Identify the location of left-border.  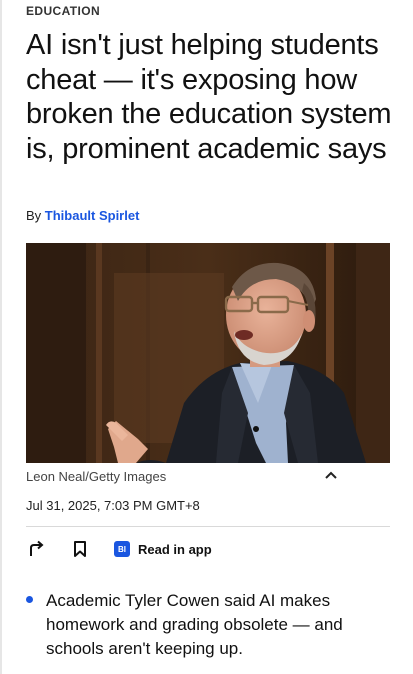
(1, 337).